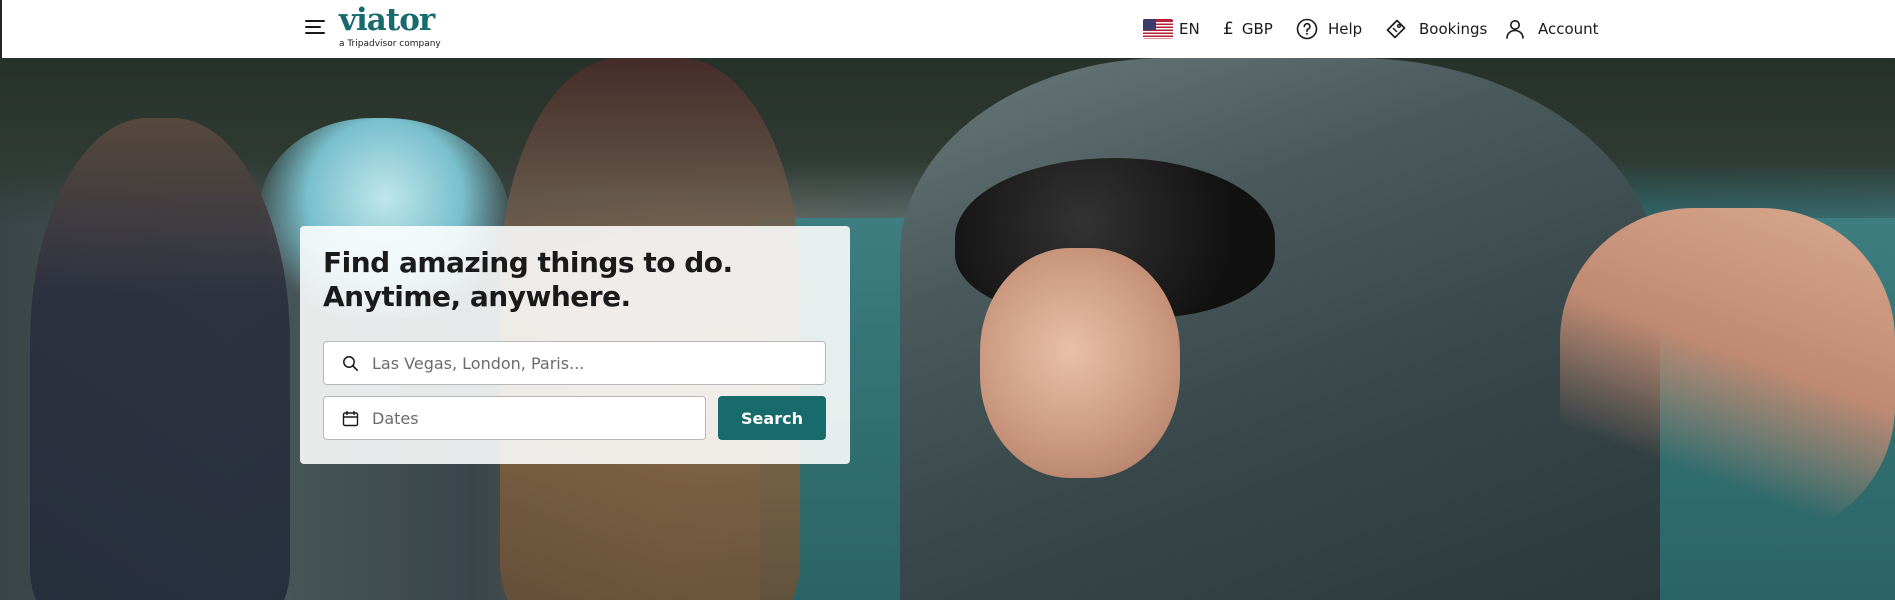  I want to click on currency-selector: £ GBP, so click(1248, 29).